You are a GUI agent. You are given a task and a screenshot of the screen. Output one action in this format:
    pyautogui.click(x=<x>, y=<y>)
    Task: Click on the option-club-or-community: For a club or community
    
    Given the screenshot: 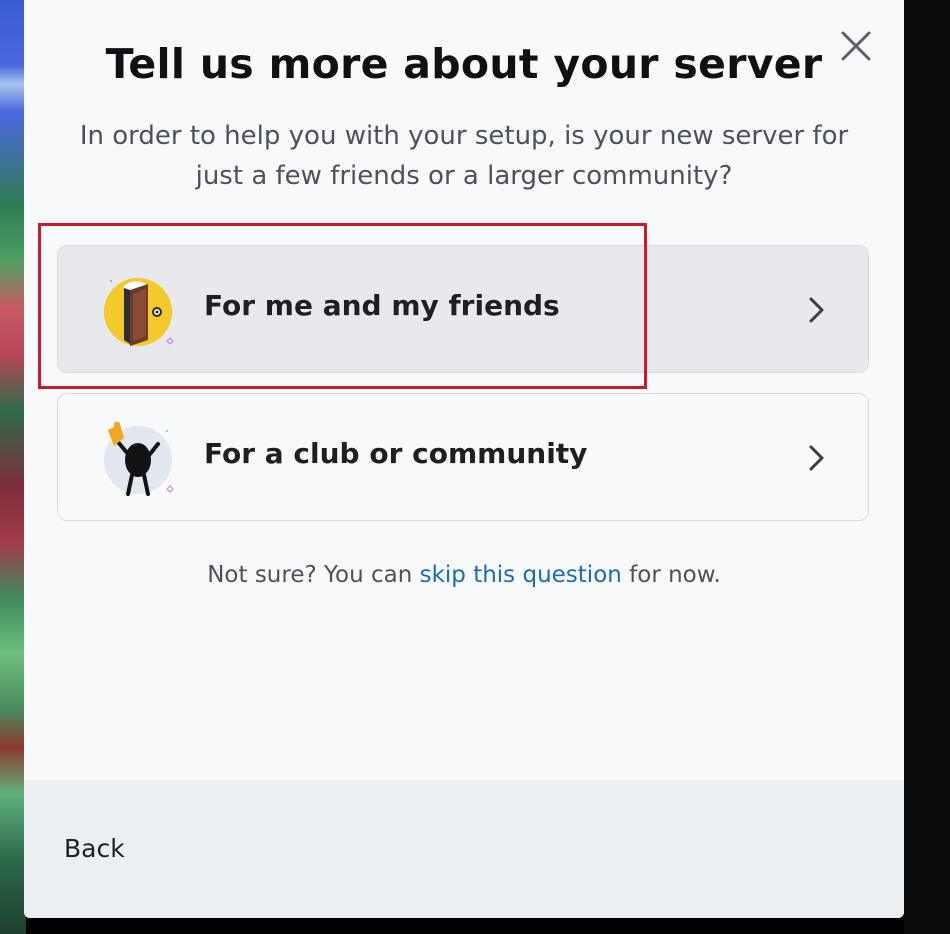 What is the action you would take?
    pyautogui.click(x=463, y=457)
    